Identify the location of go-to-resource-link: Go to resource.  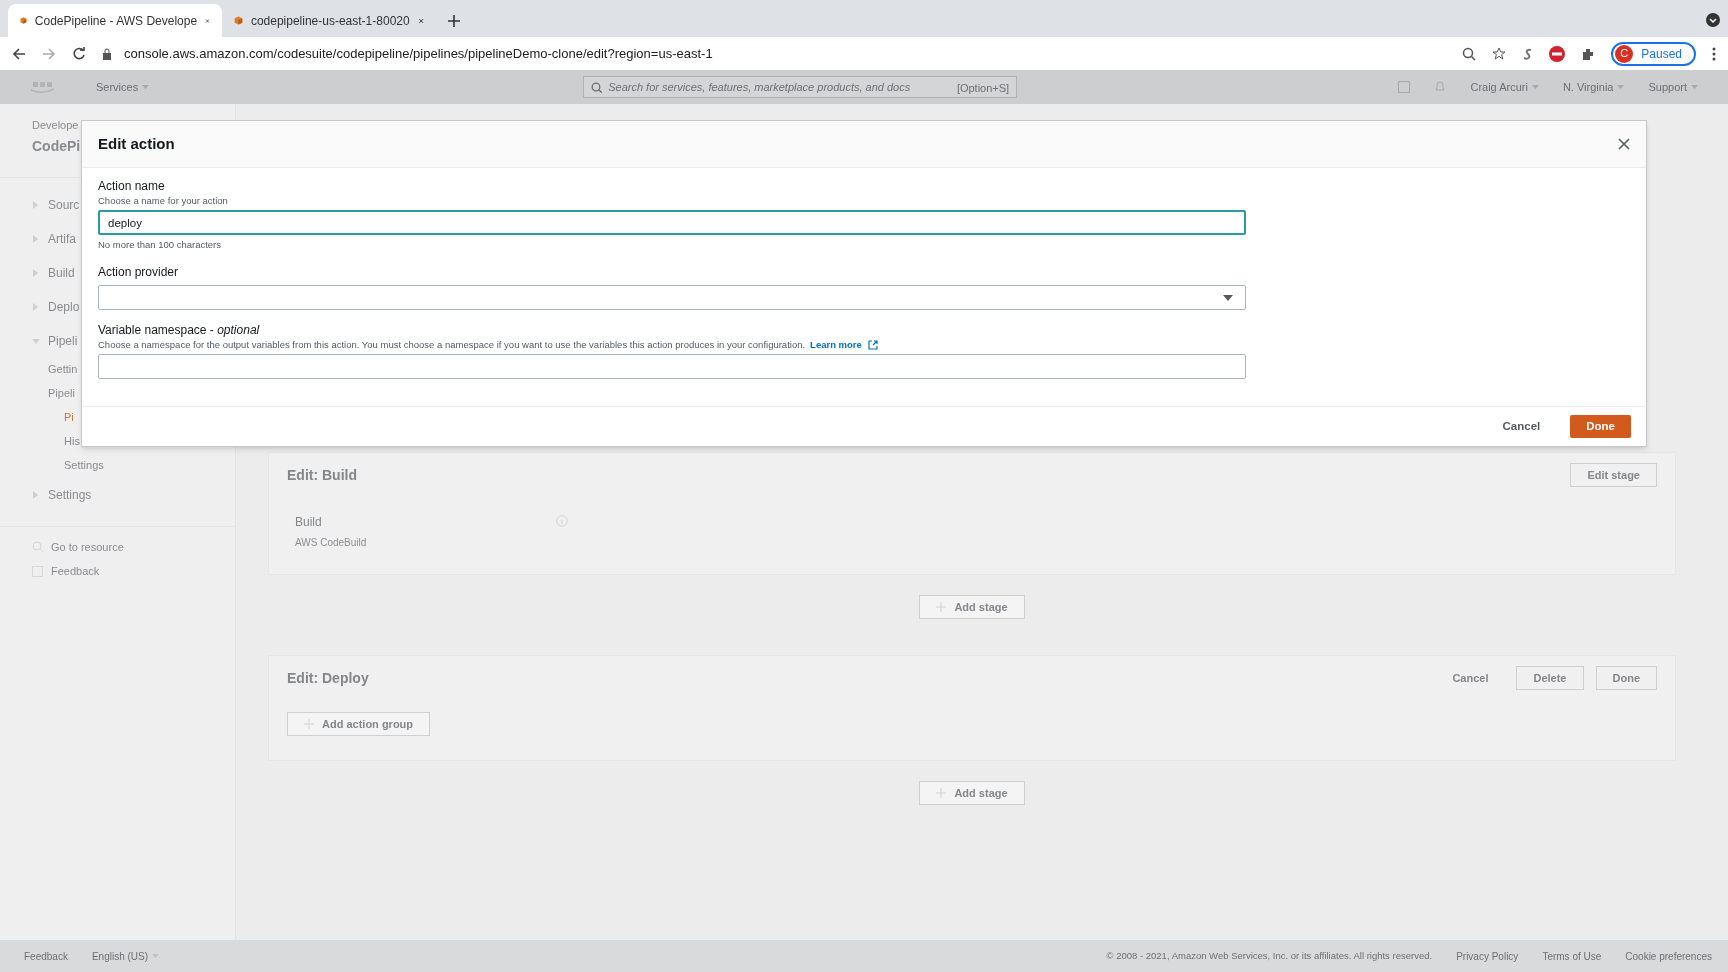
(87, 546).